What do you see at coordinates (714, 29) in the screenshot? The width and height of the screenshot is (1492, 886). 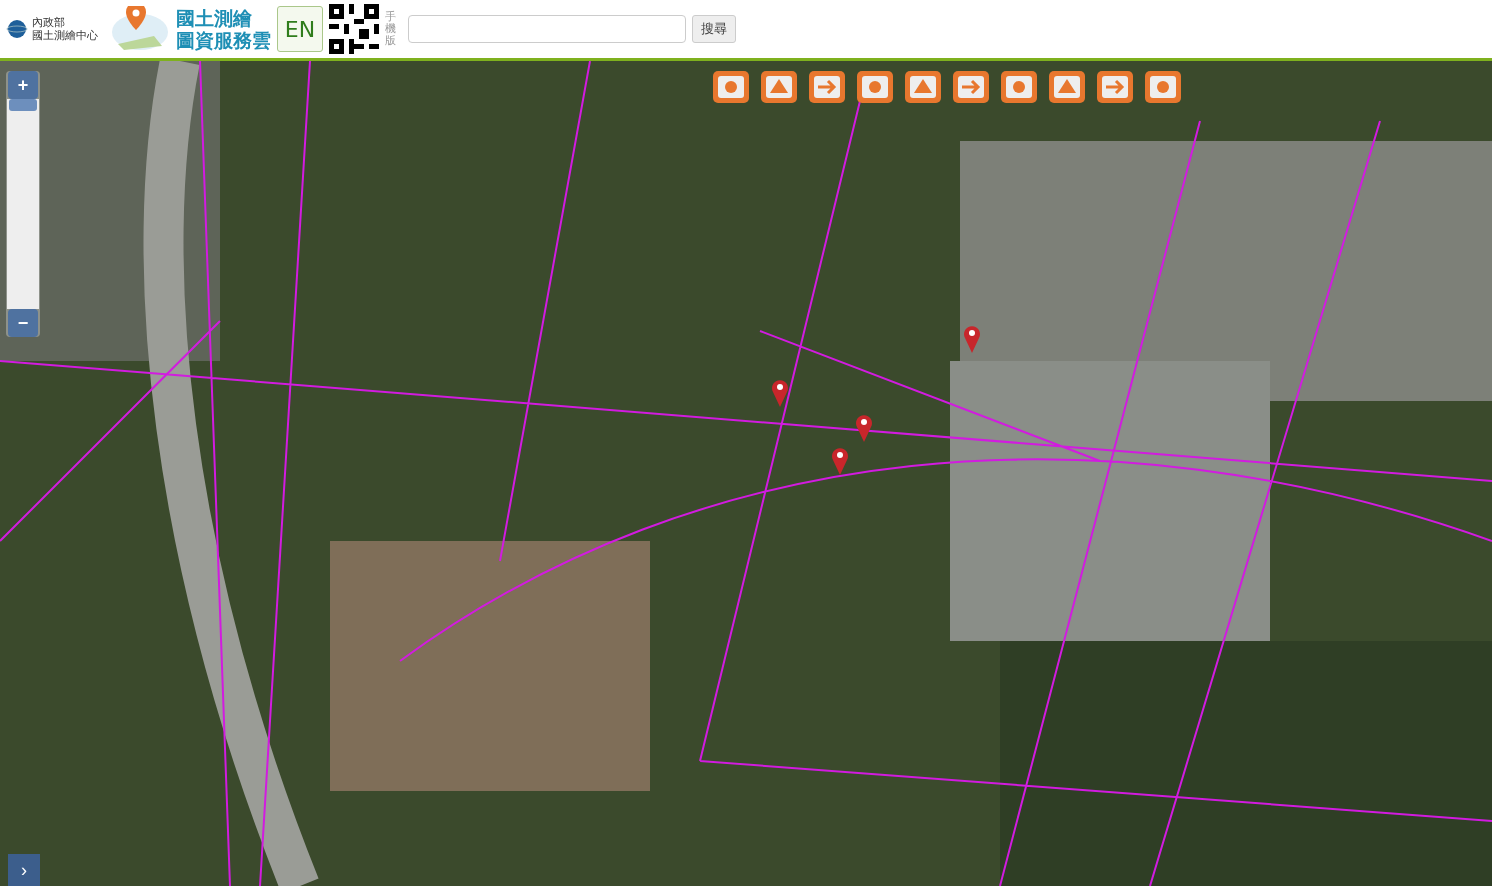 I see `search-button: 搜尋` at bounding box center [714, 29].